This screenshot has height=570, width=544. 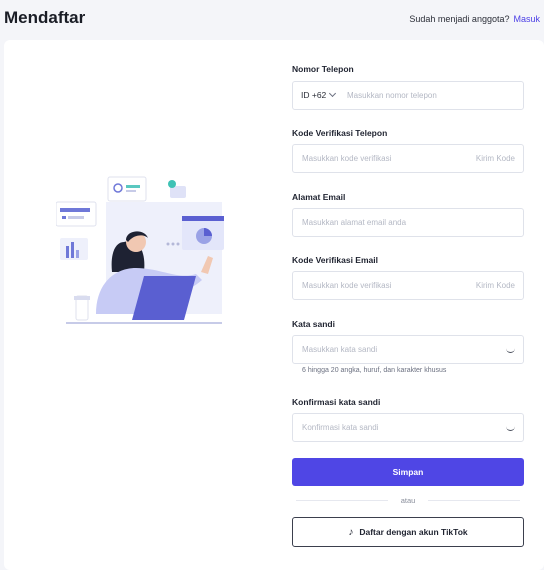 I want to click on phone-code-placeholder: Masukkan kode verifikasi, so click(x=347, y=158).